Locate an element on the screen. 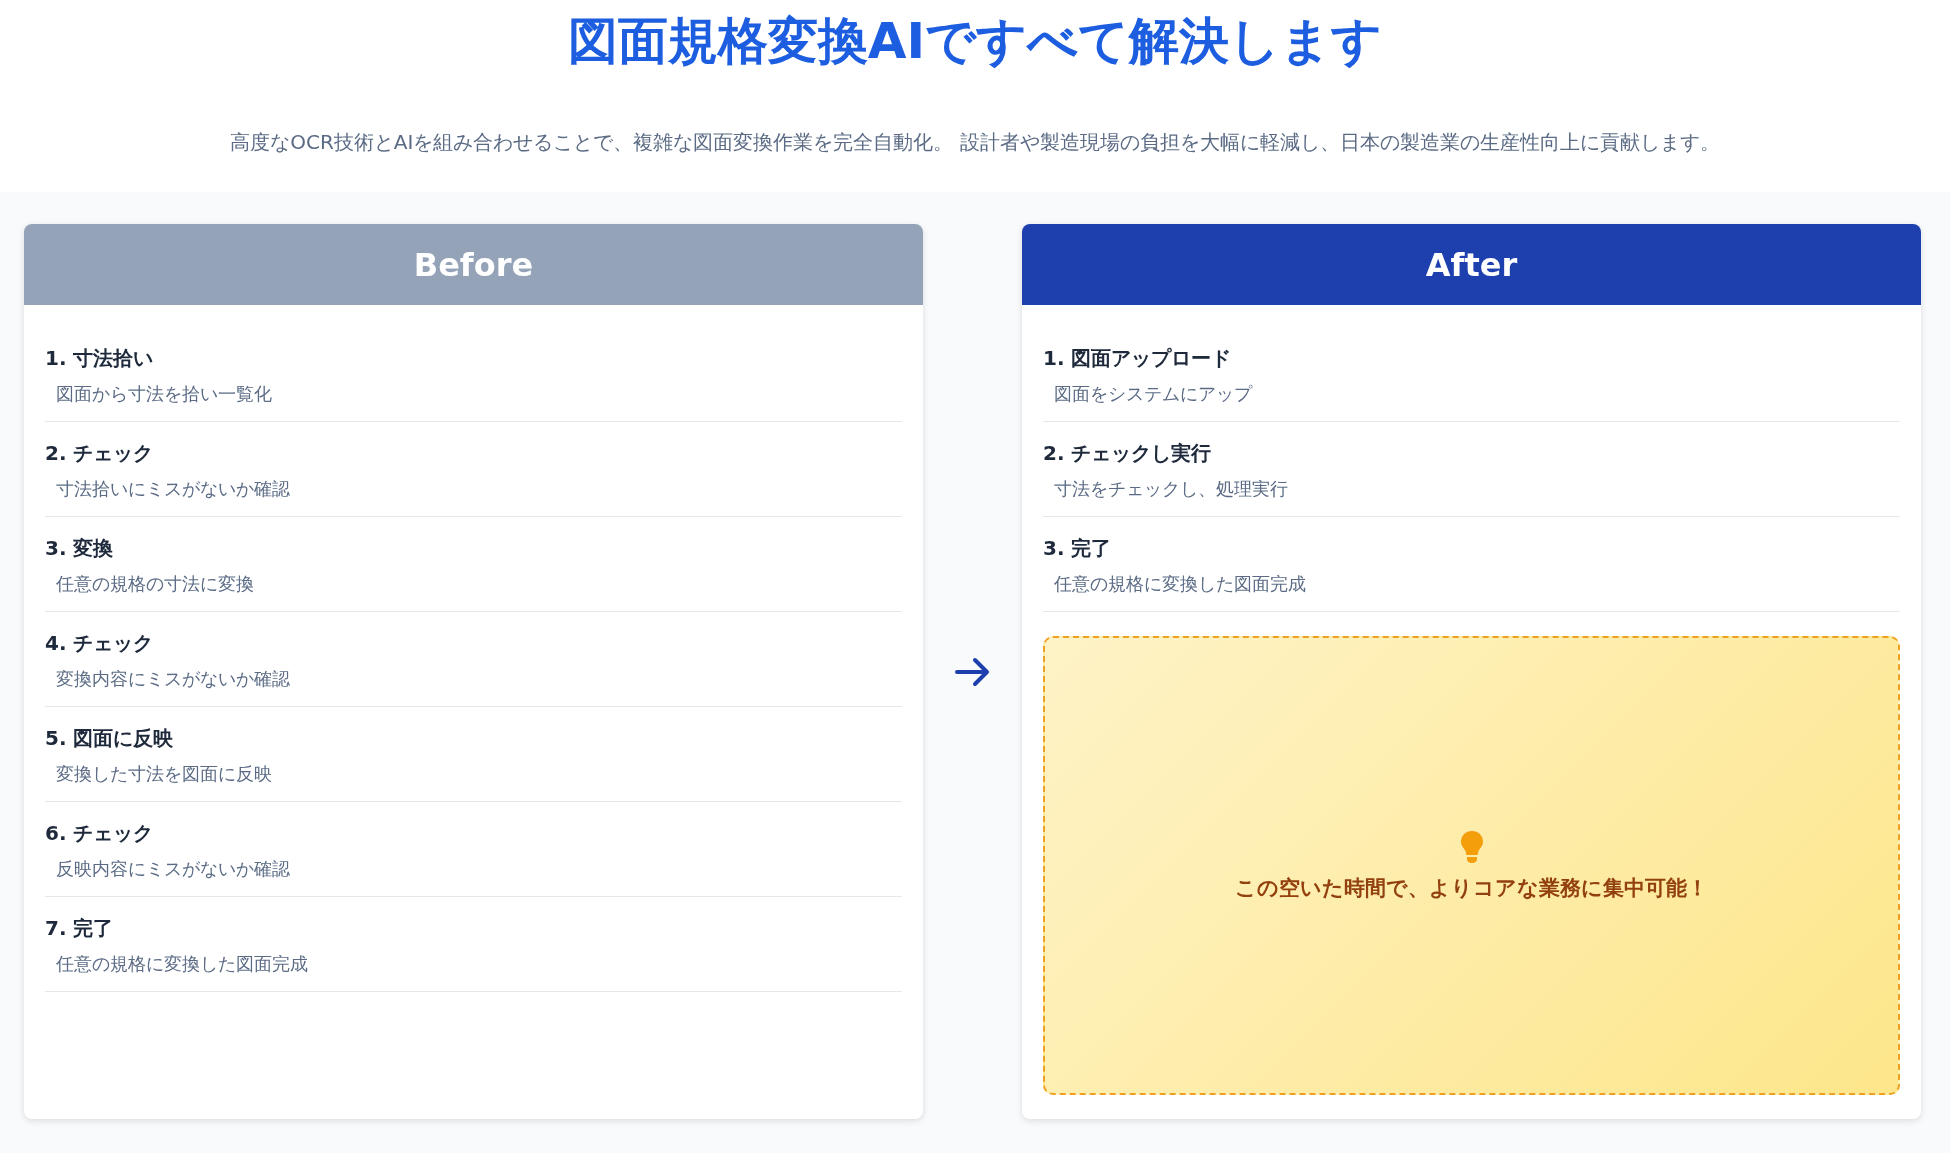 This screenshot has width=1950, height=1153. after-header: After is located at coordinates (1471, 264).